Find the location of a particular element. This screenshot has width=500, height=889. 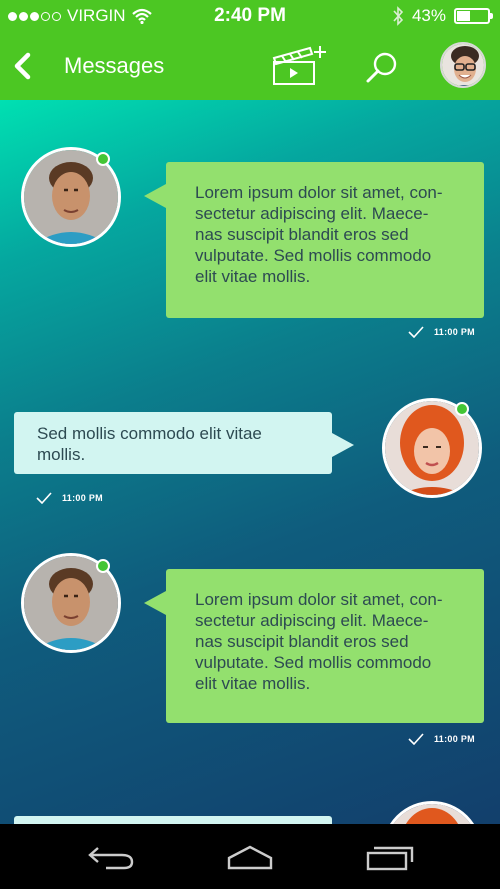

battery-percent: 43% is located at coordinates (428, 15).